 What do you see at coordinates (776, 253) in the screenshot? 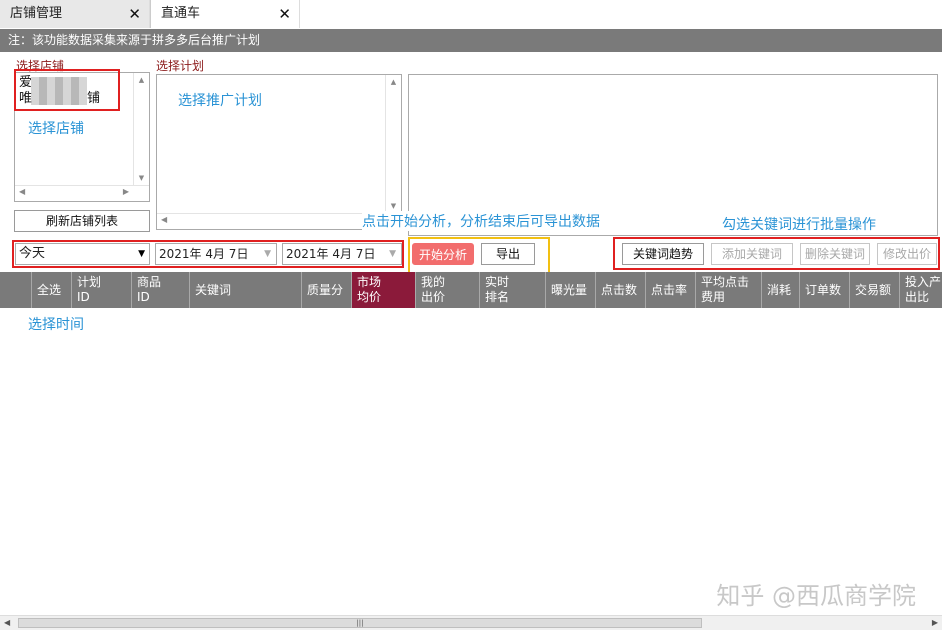
I see `annotation-box-batch` at bounding box center [776, 253].